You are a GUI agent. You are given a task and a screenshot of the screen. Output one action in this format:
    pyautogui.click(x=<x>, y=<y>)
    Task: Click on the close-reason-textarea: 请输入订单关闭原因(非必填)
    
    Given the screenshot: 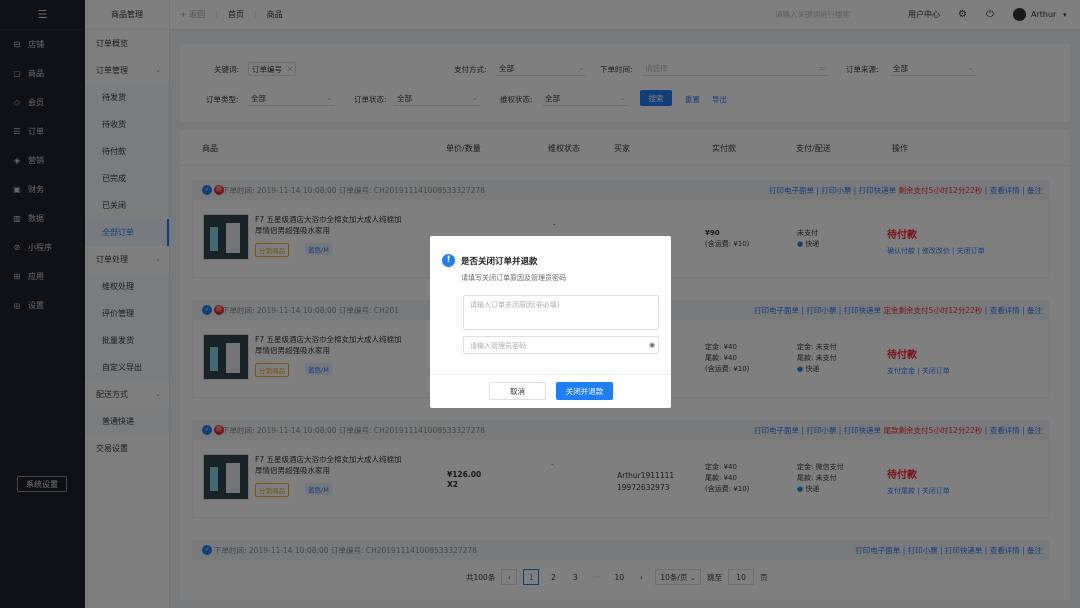 What is the action you would take?
    pyautogui.click(x=561, y=312)
    